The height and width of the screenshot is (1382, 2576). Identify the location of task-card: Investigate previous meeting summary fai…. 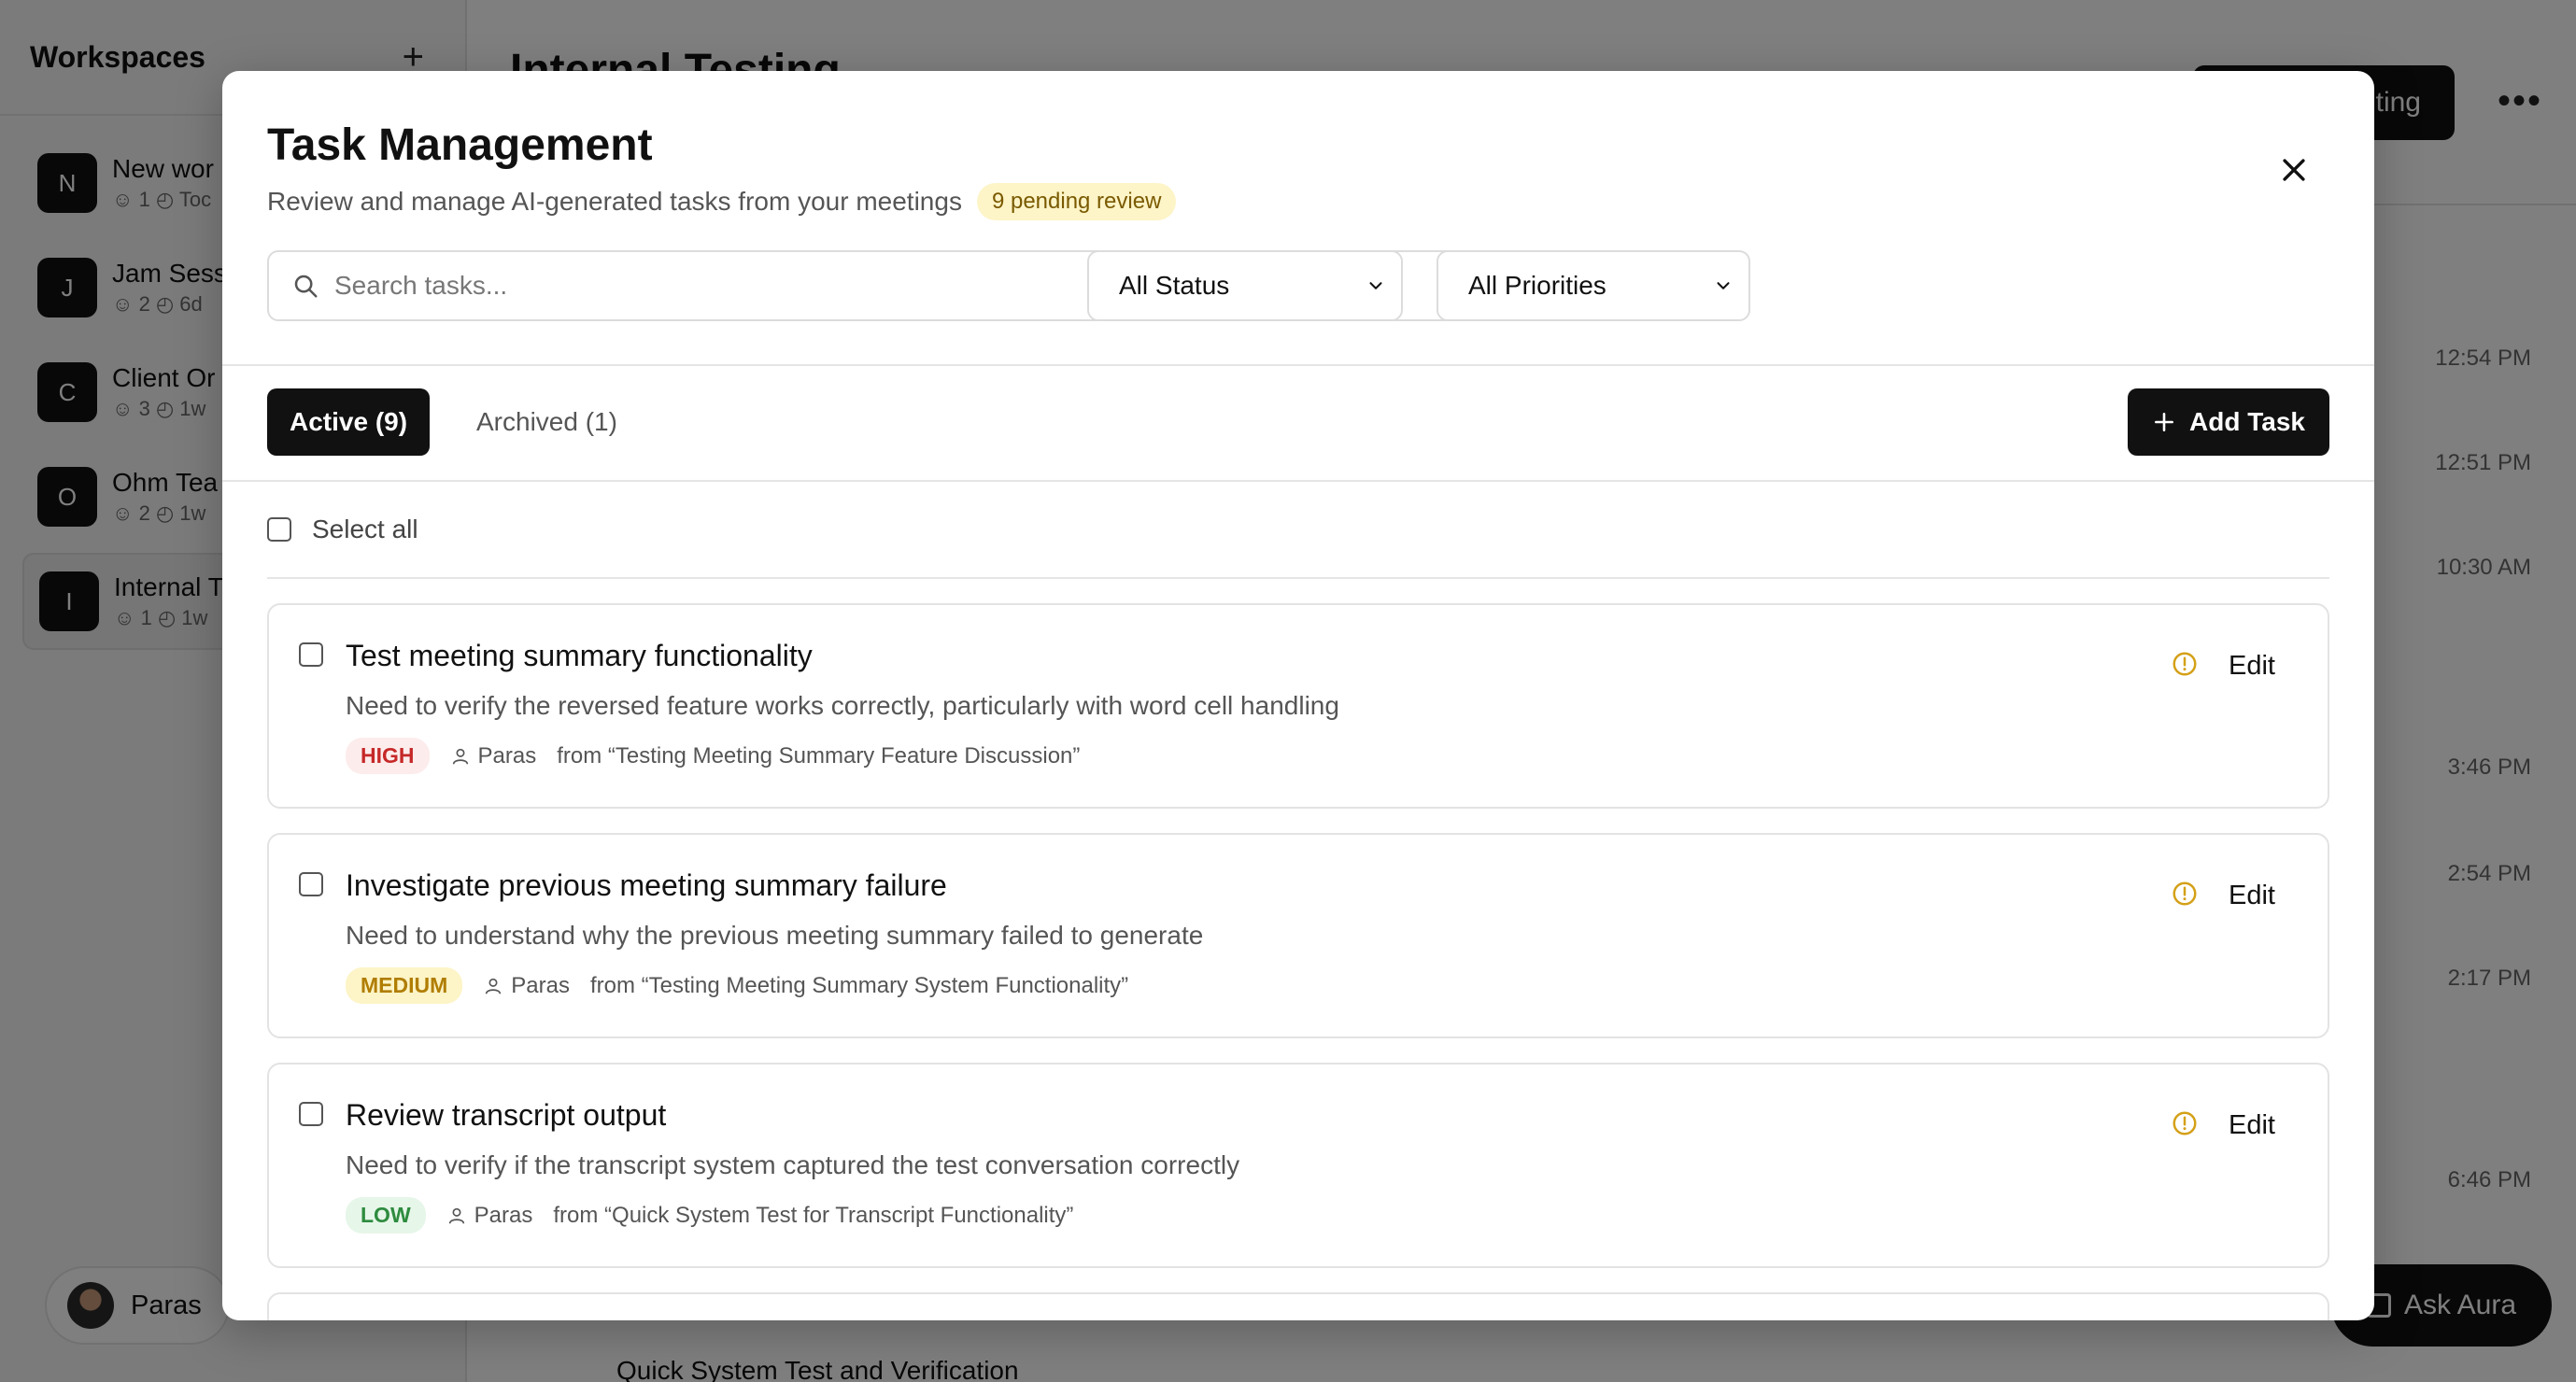
(1298, 935).